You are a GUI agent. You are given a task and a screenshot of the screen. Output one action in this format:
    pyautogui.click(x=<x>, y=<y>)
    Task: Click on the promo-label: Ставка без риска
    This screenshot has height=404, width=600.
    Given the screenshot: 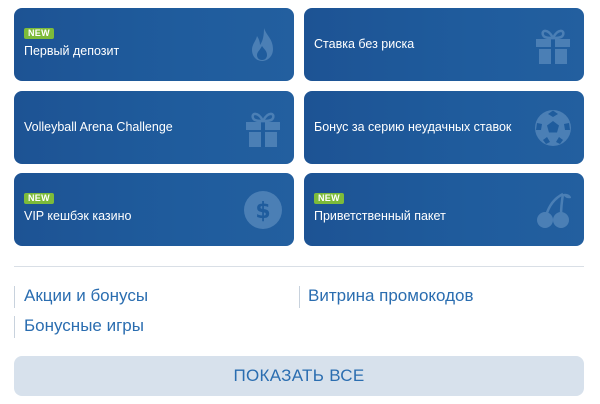 What is the action you would take?
    pyautogui.click(x=364, y=44)
    